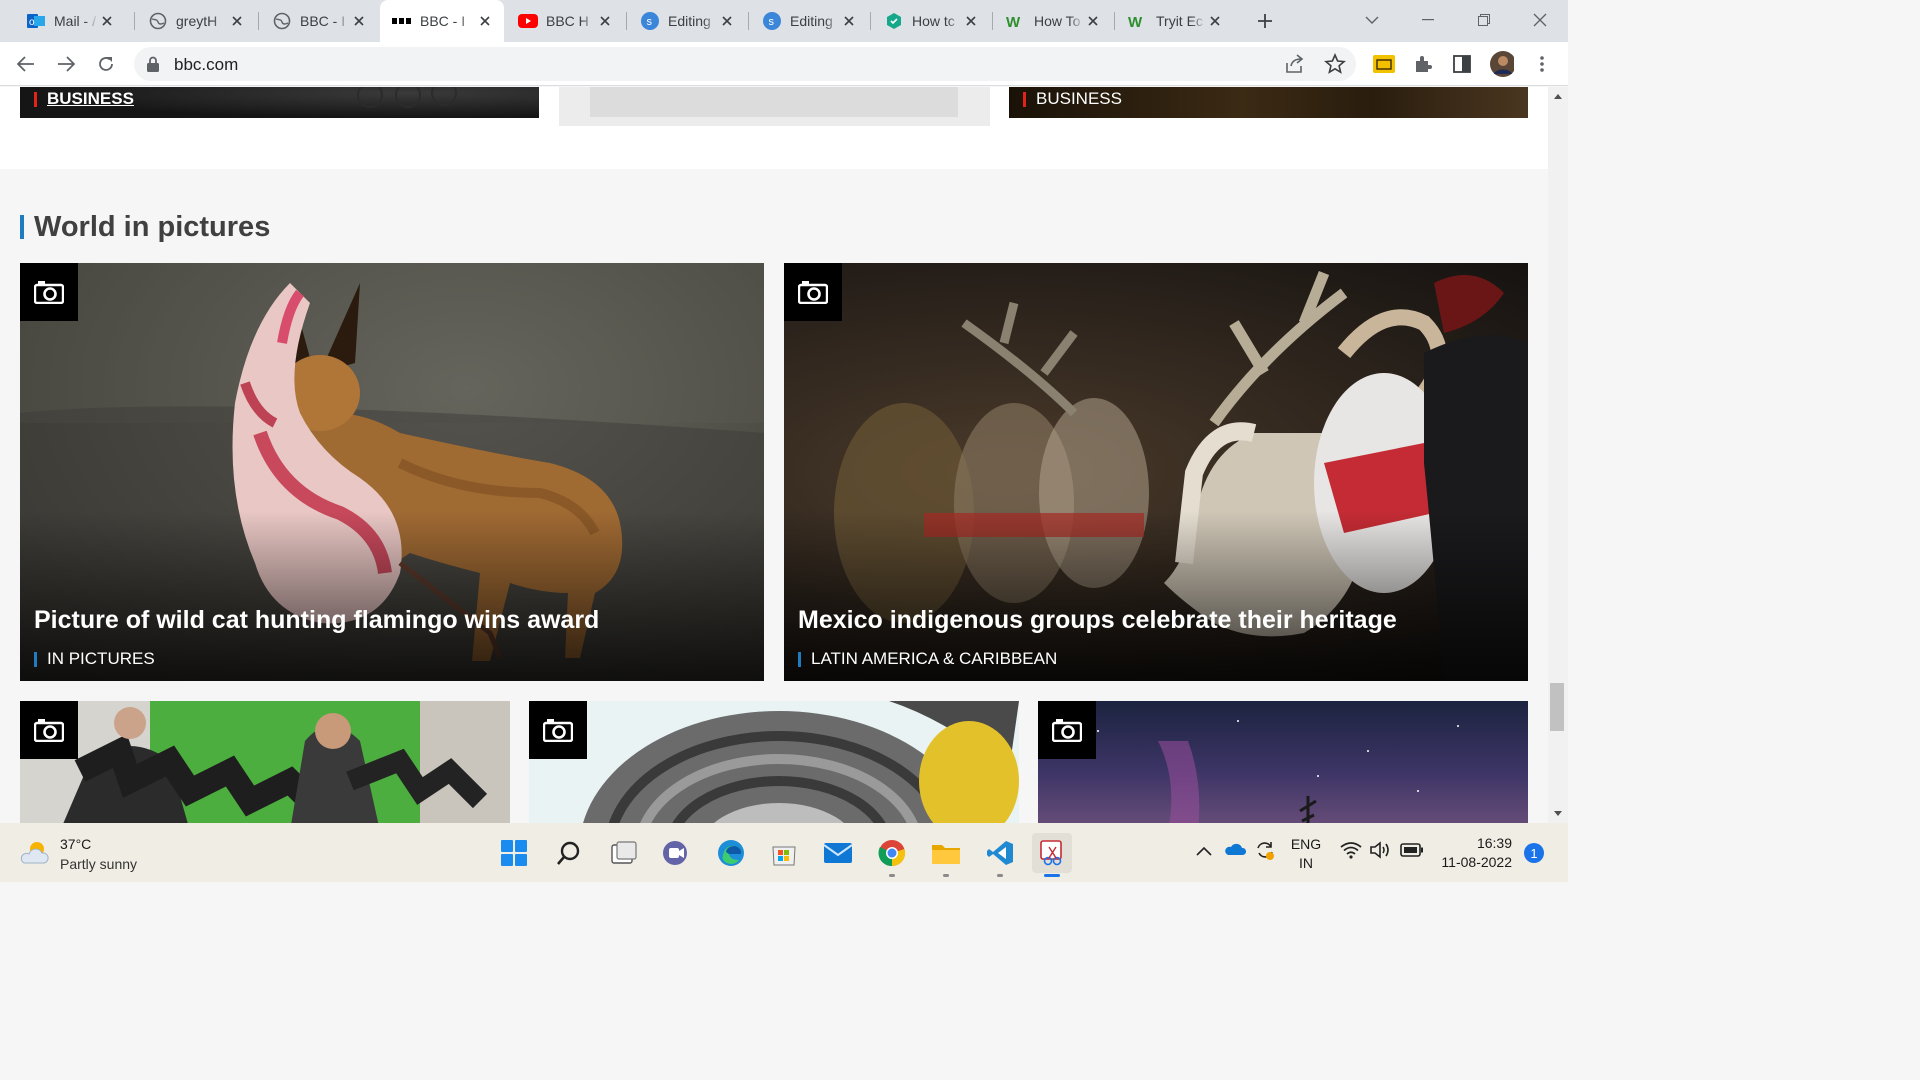  I want to click on category-tag: IN PICTURES, so click(94, 659).